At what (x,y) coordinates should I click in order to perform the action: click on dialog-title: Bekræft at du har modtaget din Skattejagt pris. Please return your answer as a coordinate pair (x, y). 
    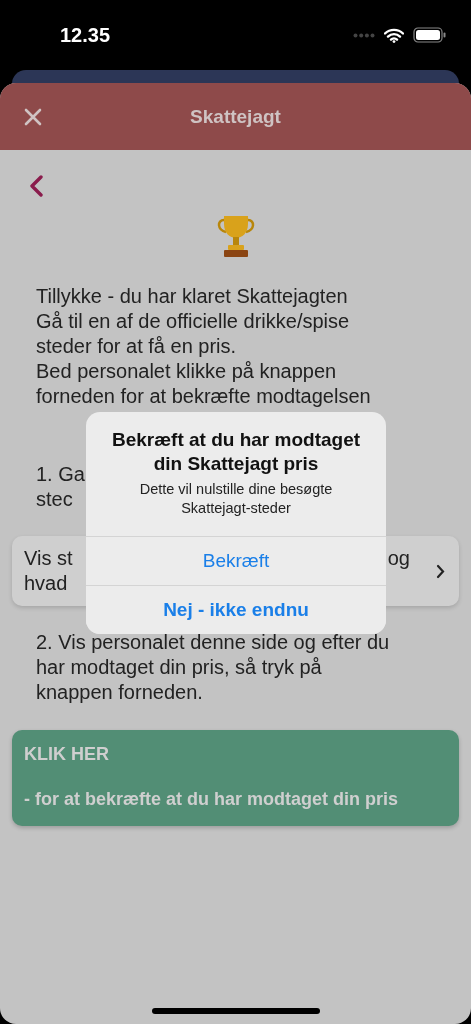
    Looking at the image, I should click on (236, 452).